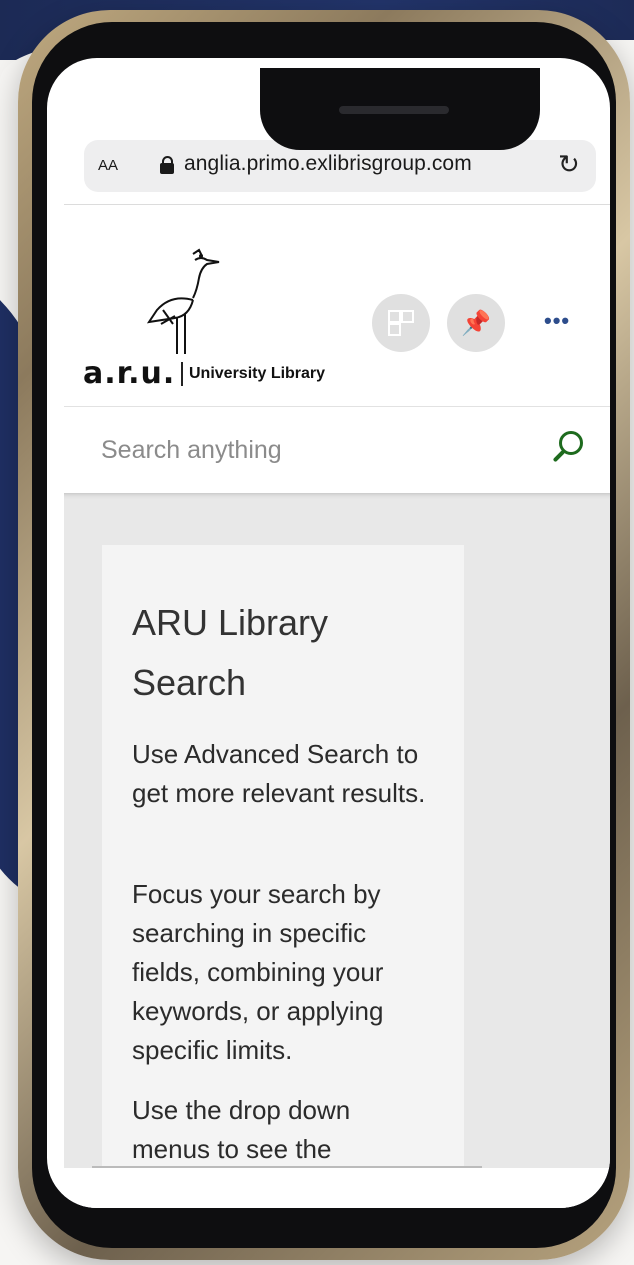  I want to click on logo-separator, so click(182, 374).